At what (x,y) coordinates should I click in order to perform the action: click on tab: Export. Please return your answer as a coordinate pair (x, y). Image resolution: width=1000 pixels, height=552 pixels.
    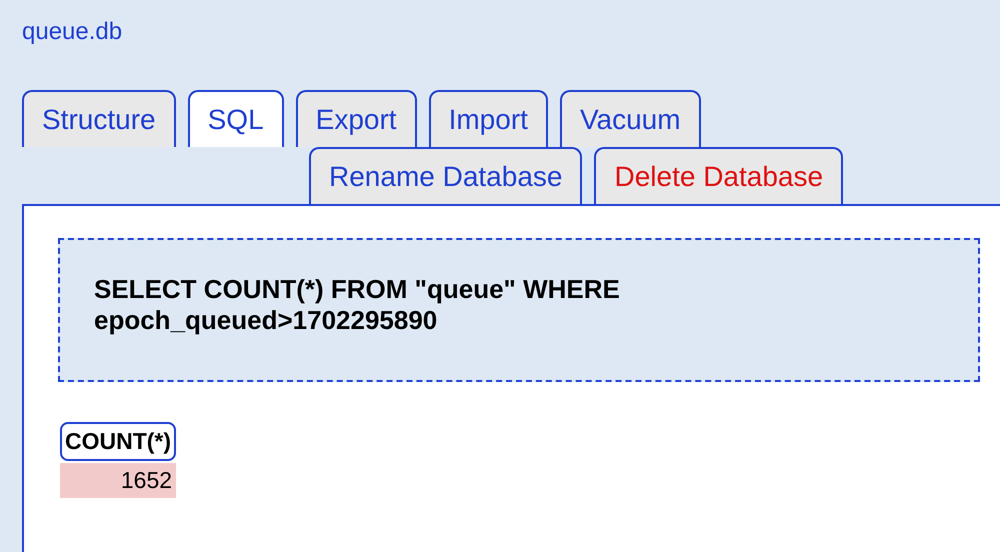
    Looking at the image, I should click on (356, 118).